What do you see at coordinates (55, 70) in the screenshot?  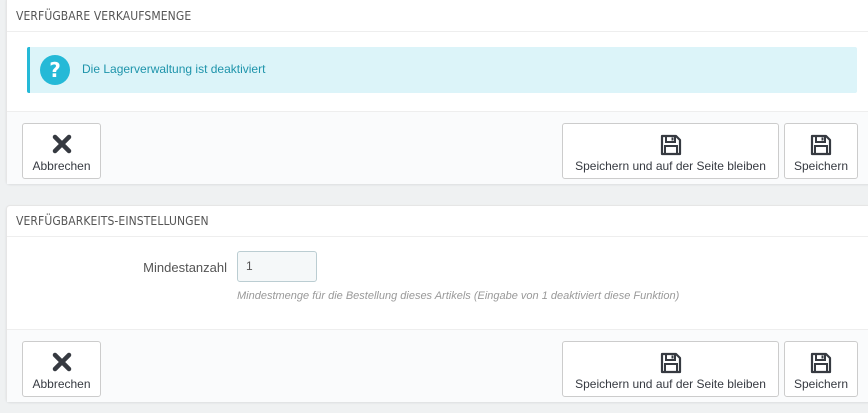 I see `question-circle-icon: ?` at bounding box center [55, 70].